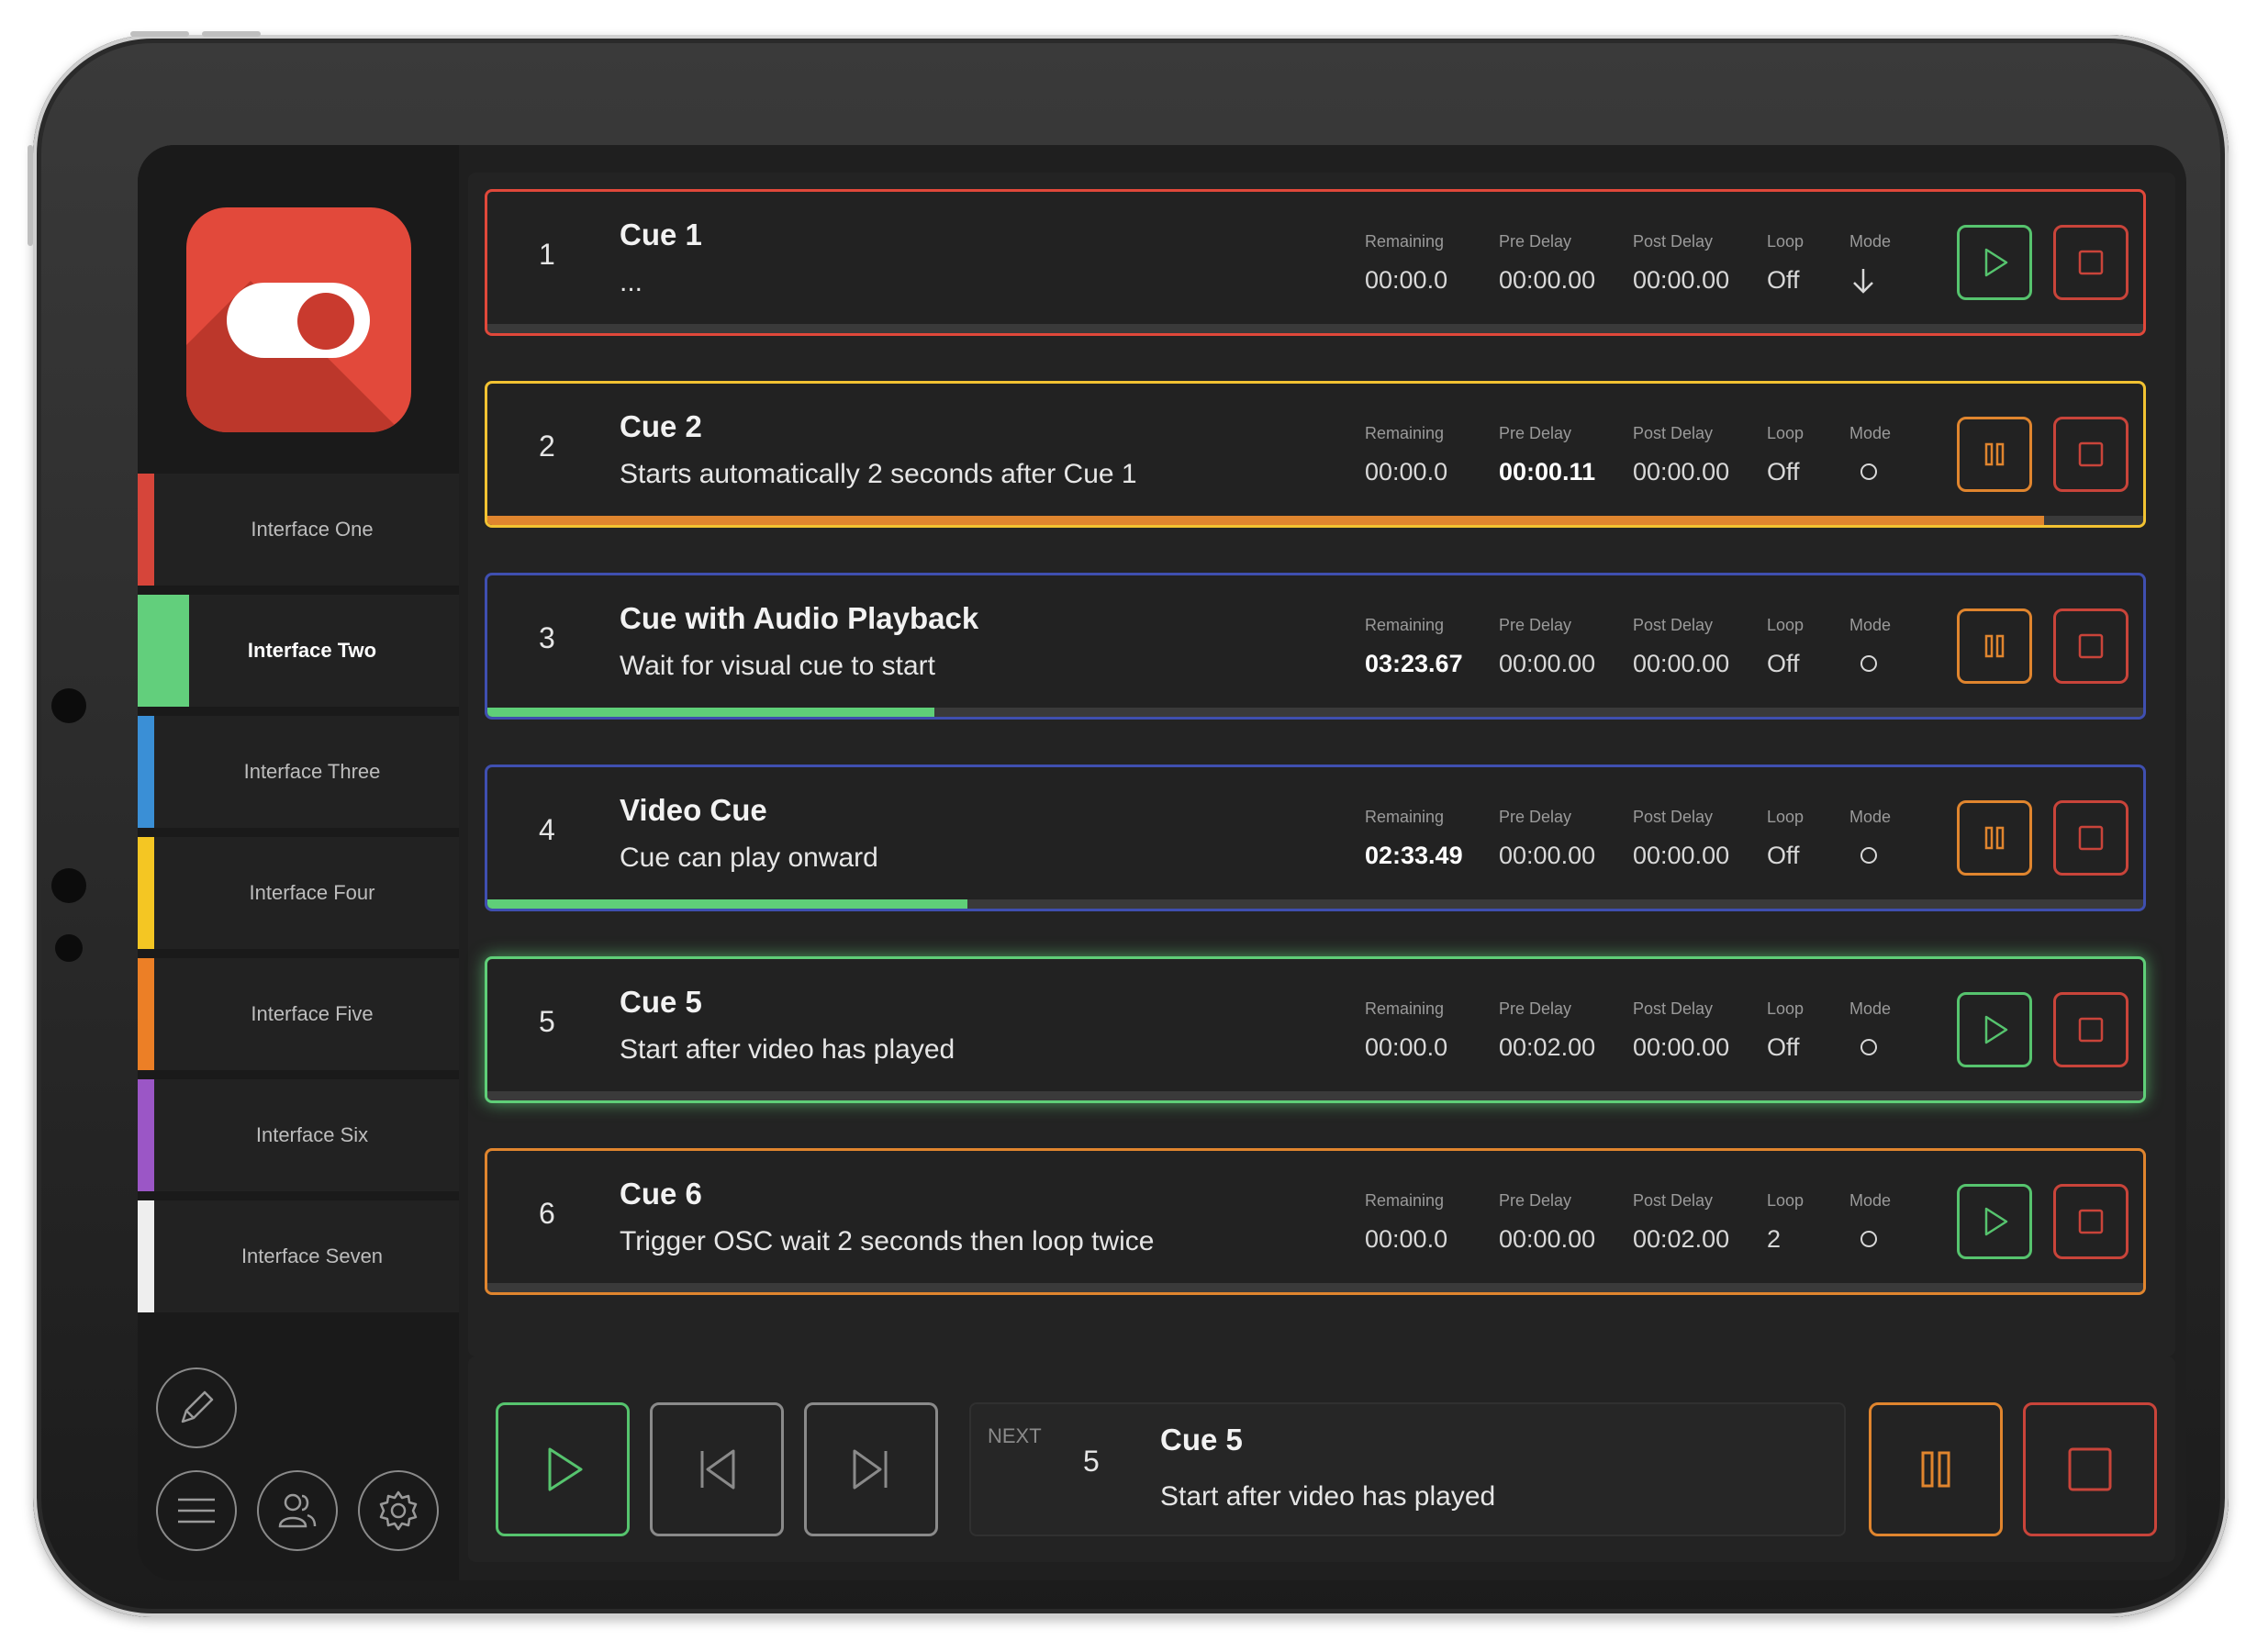  Describe the element at coordinates (563, 1469) in the screenshot. I see `go-play-button` at that location.